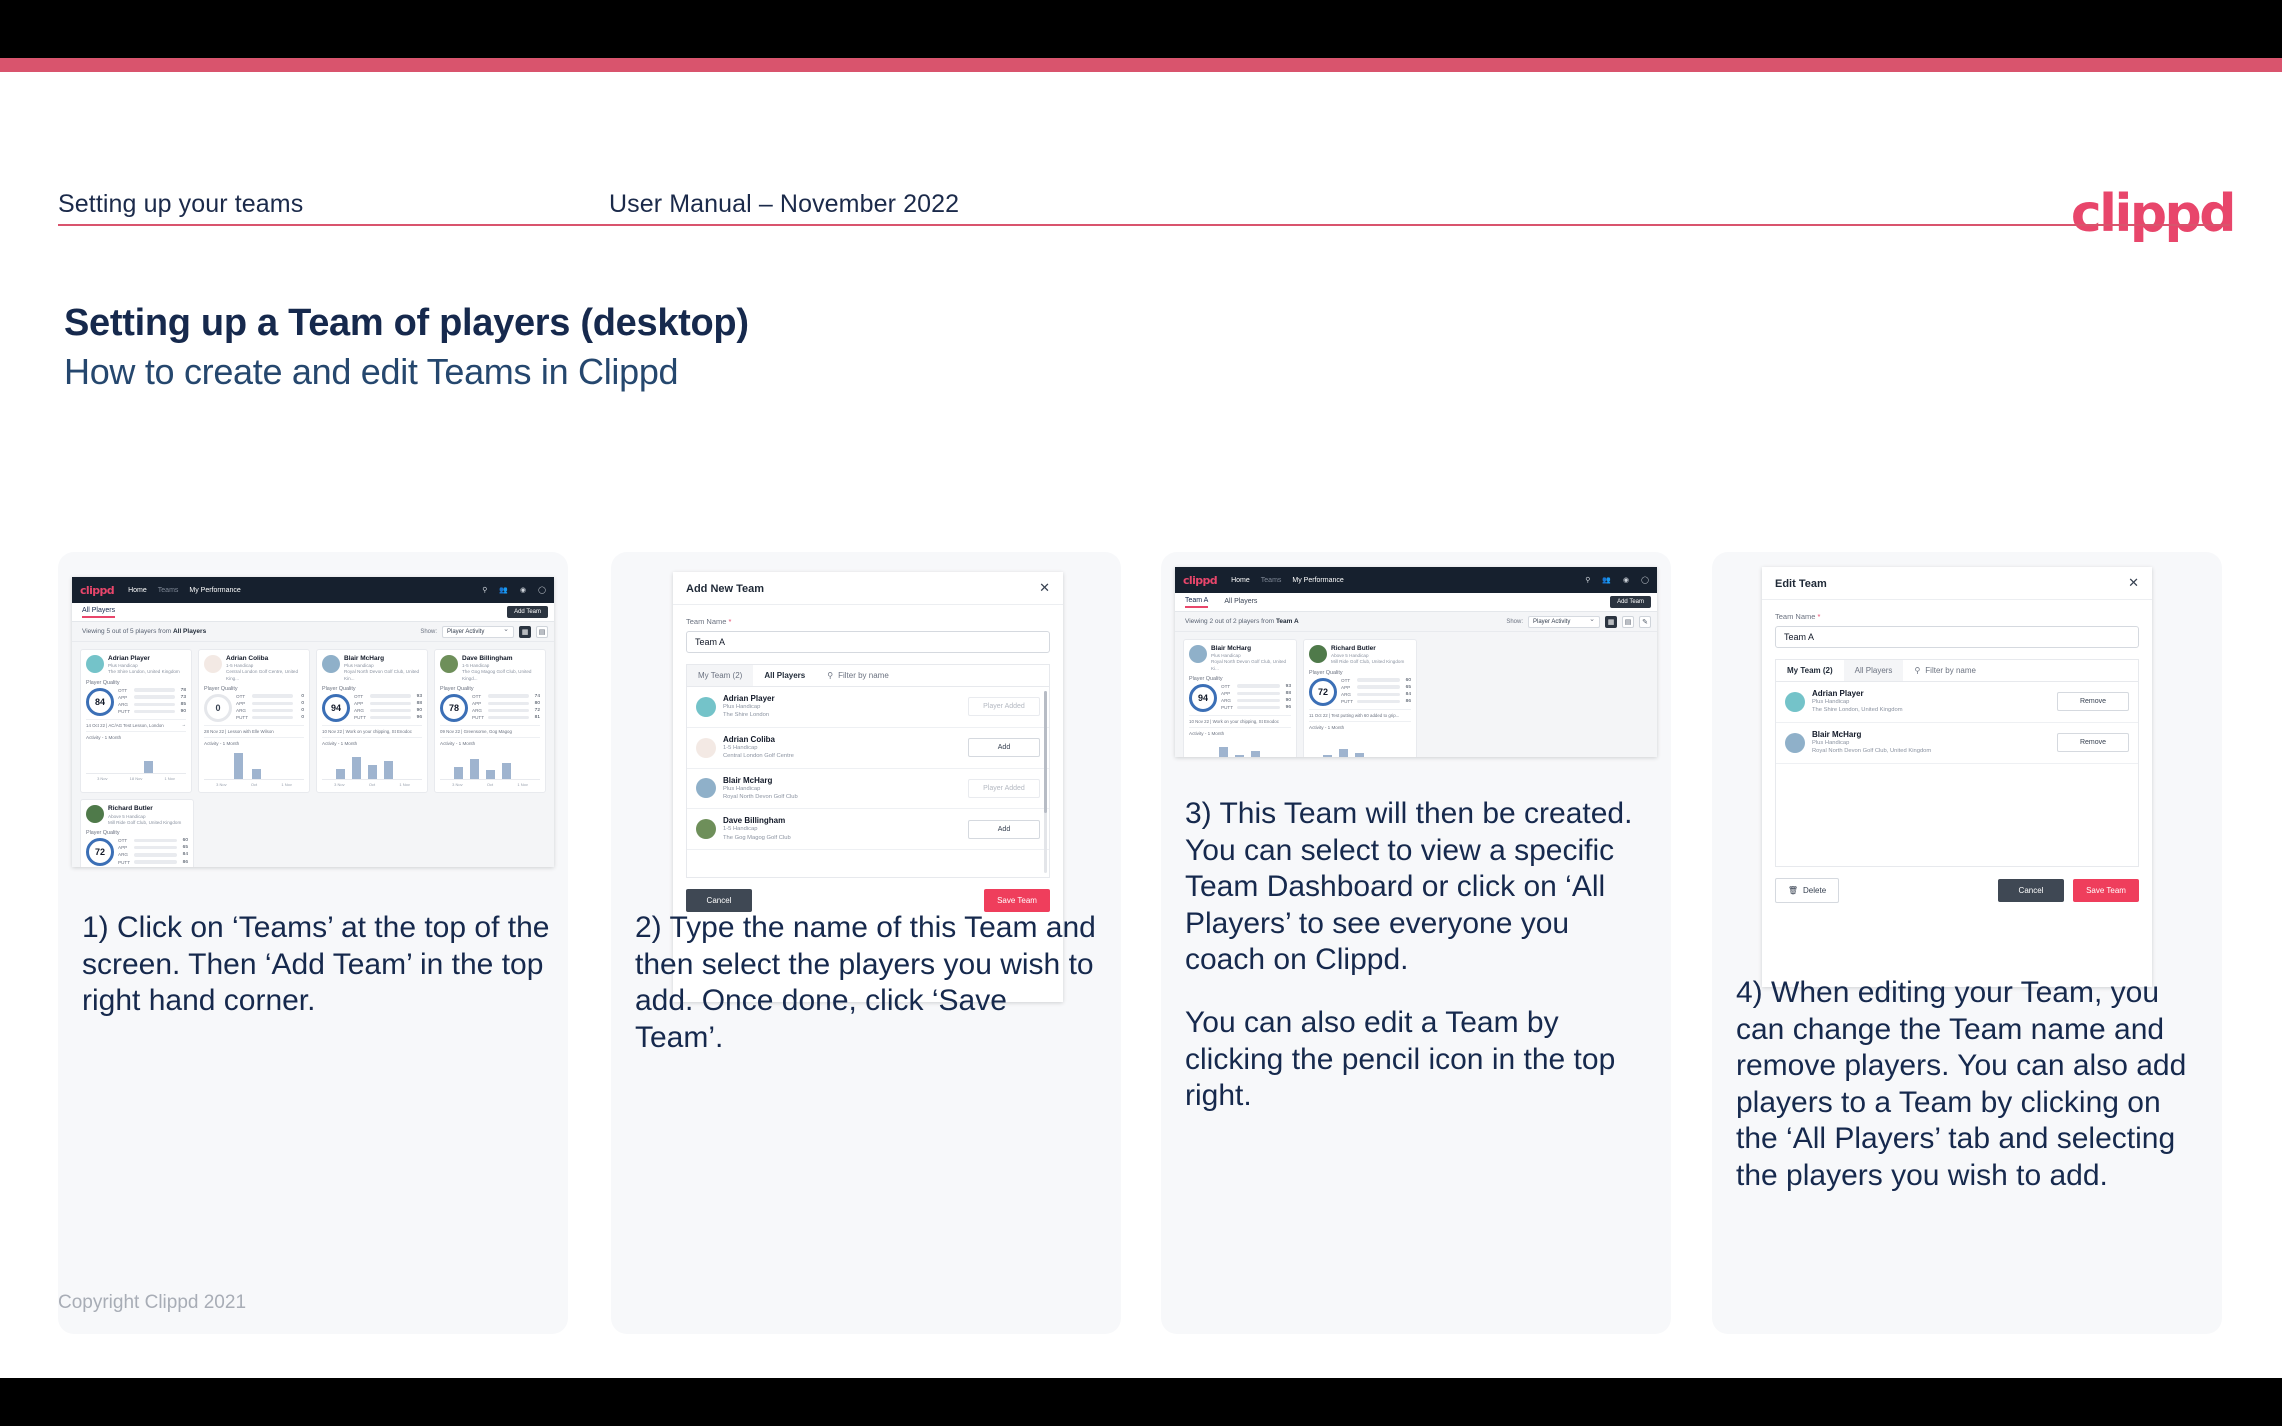  Describe the element at coordinates (185, 862) in the screenshot. I see `bar-value: 86` at that location.